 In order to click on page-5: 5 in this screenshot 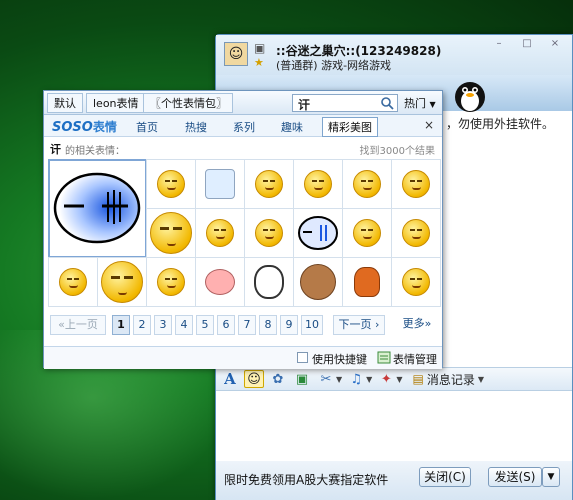, I will do `click(205, 325)`.